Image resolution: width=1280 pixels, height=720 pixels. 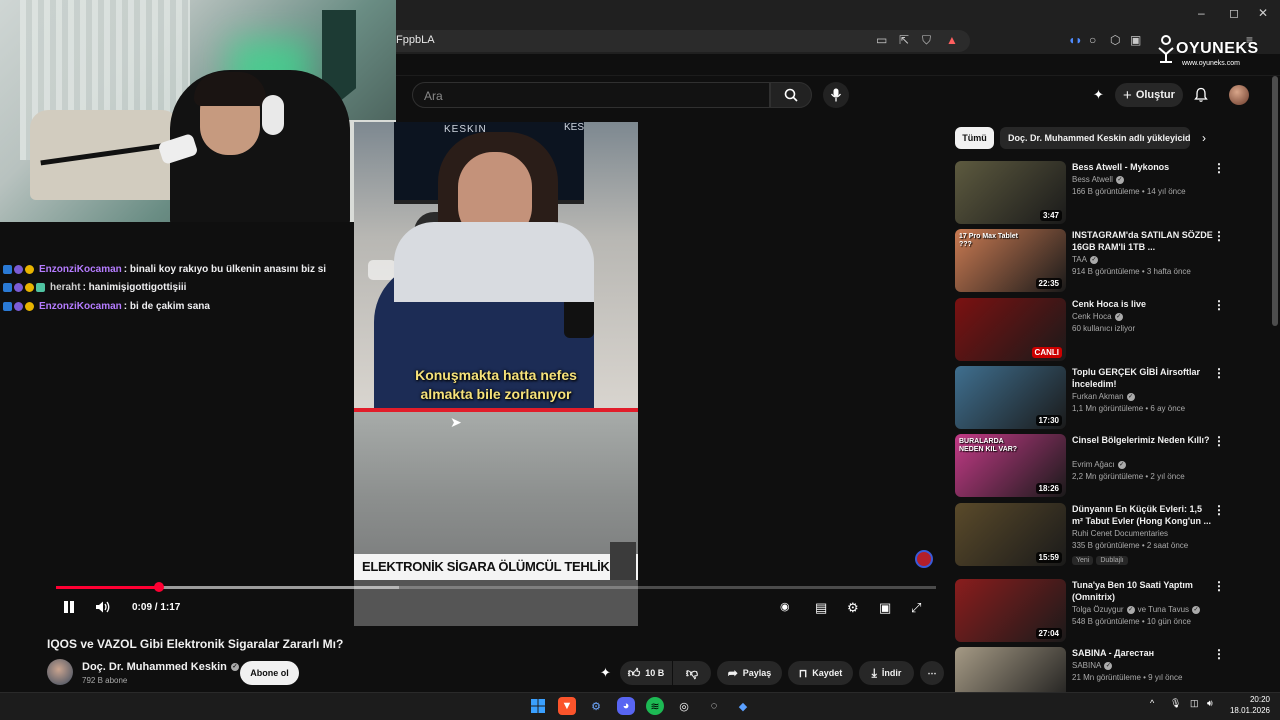 I want to click on recommendation-channel: Cenk Hoca ✓, so click(x=1097, y=316).